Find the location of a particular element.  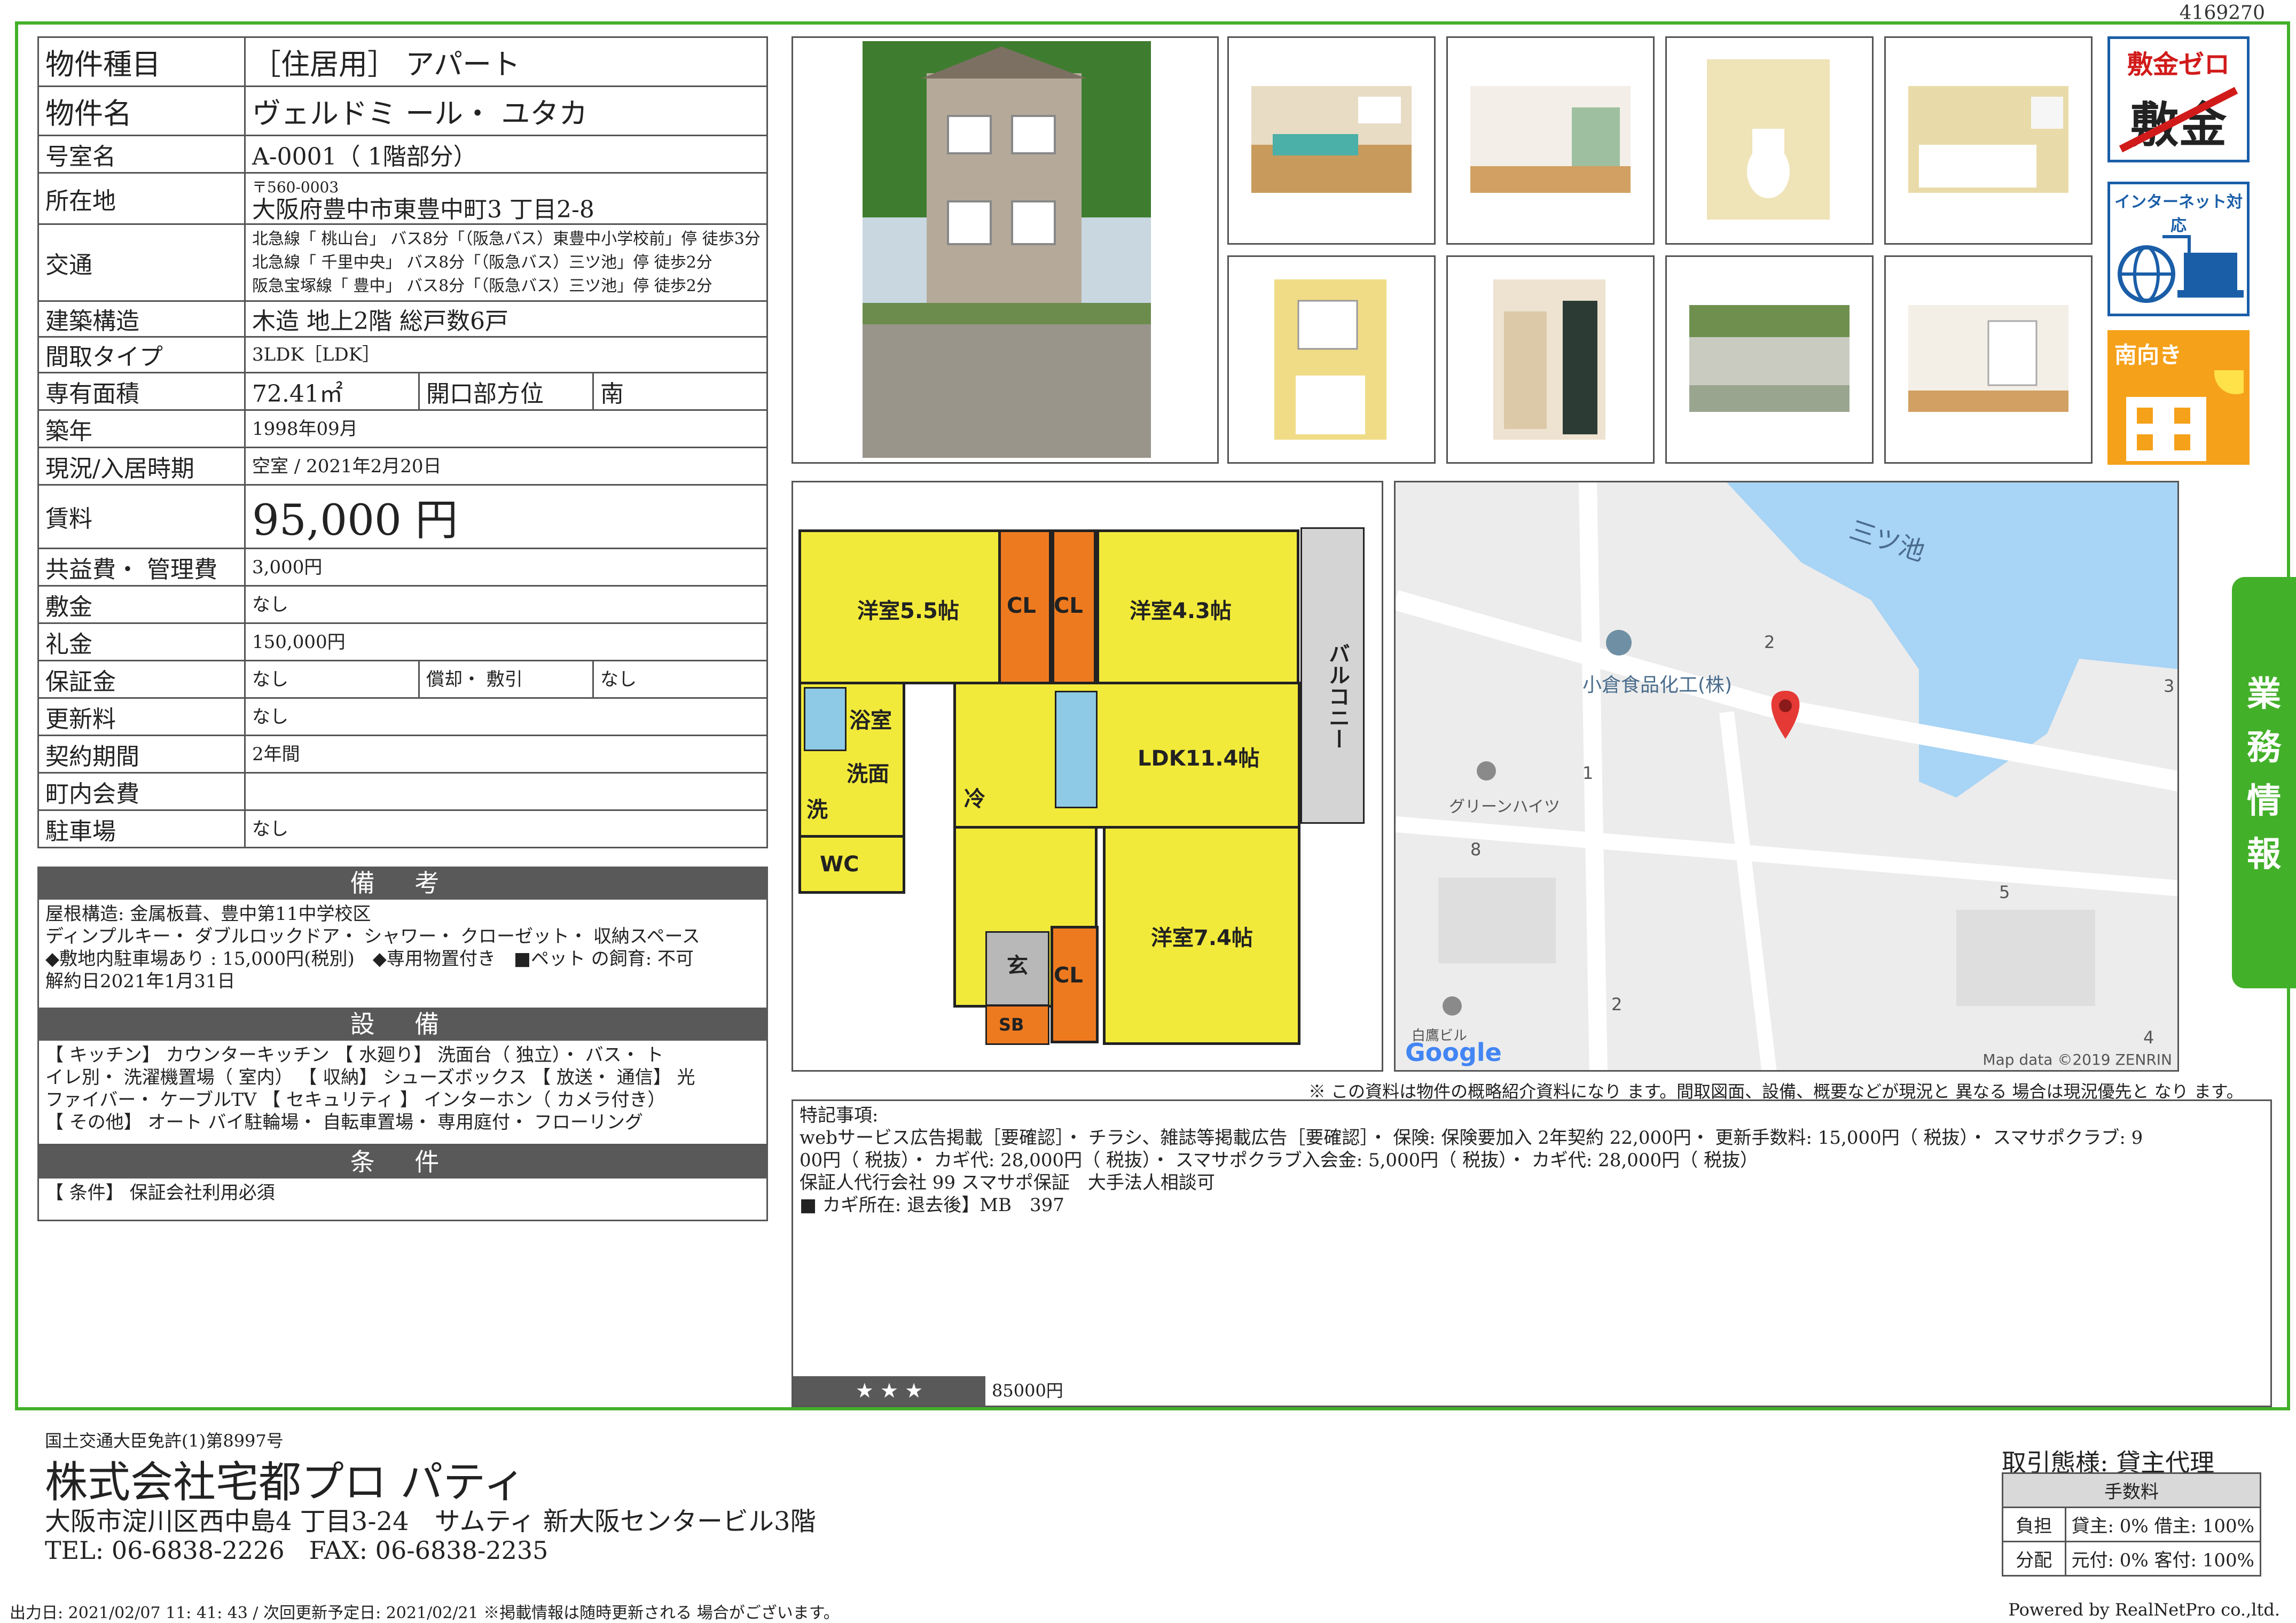

toilet-photo is located at coordinates (1770, 140).